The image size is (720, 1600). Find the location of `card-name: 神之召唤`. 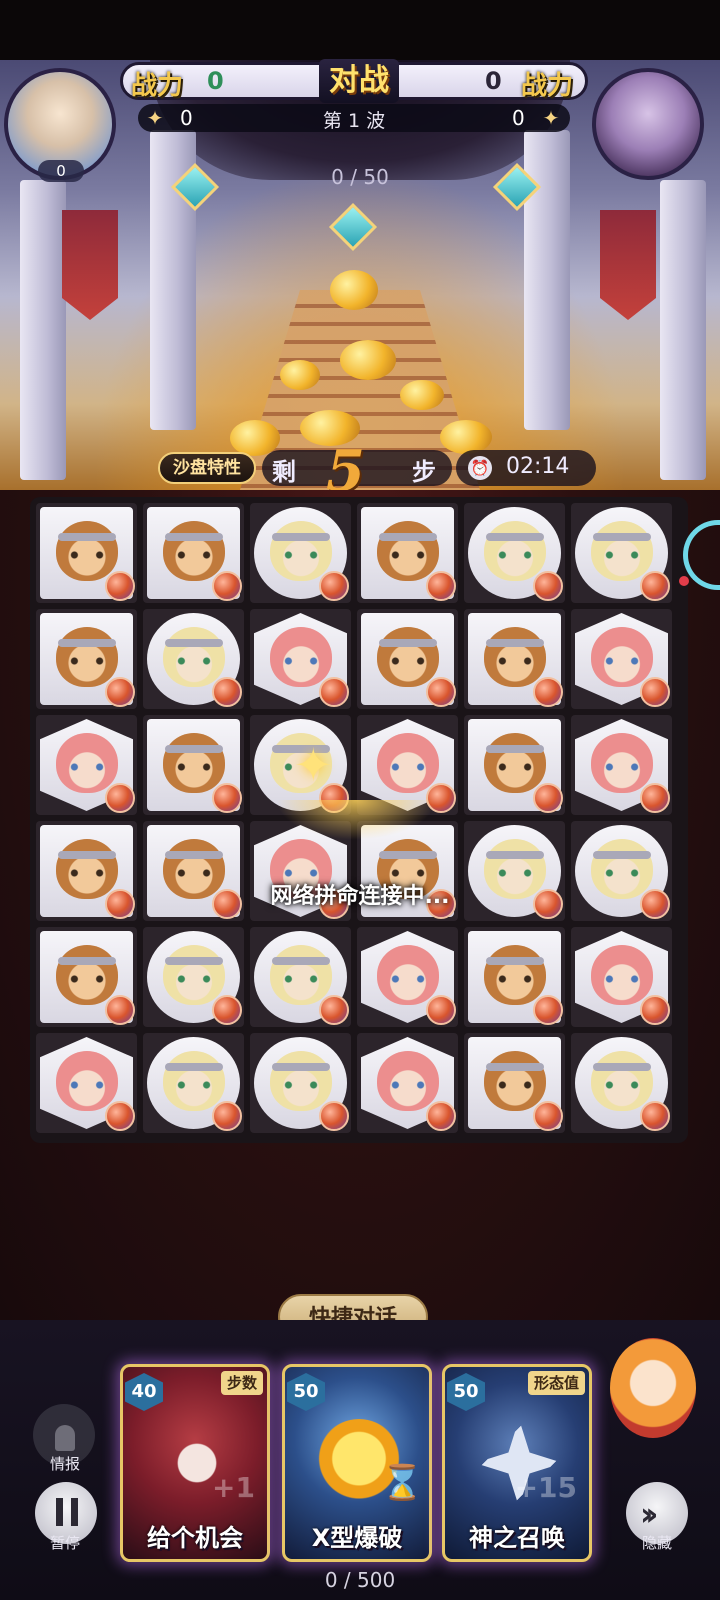

card-name: 神之召唤 is located at coordinates (517, 1538).